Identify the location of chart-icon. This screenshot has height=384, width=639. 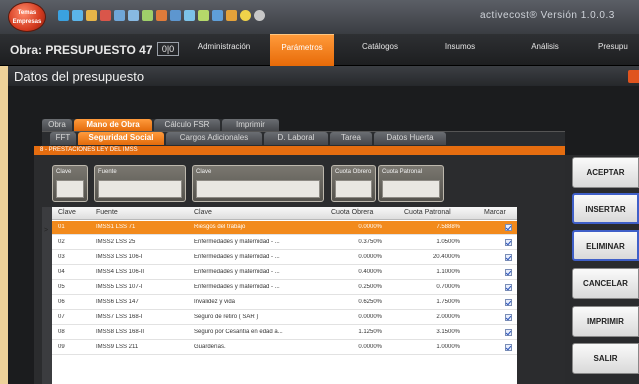
(217, 15).